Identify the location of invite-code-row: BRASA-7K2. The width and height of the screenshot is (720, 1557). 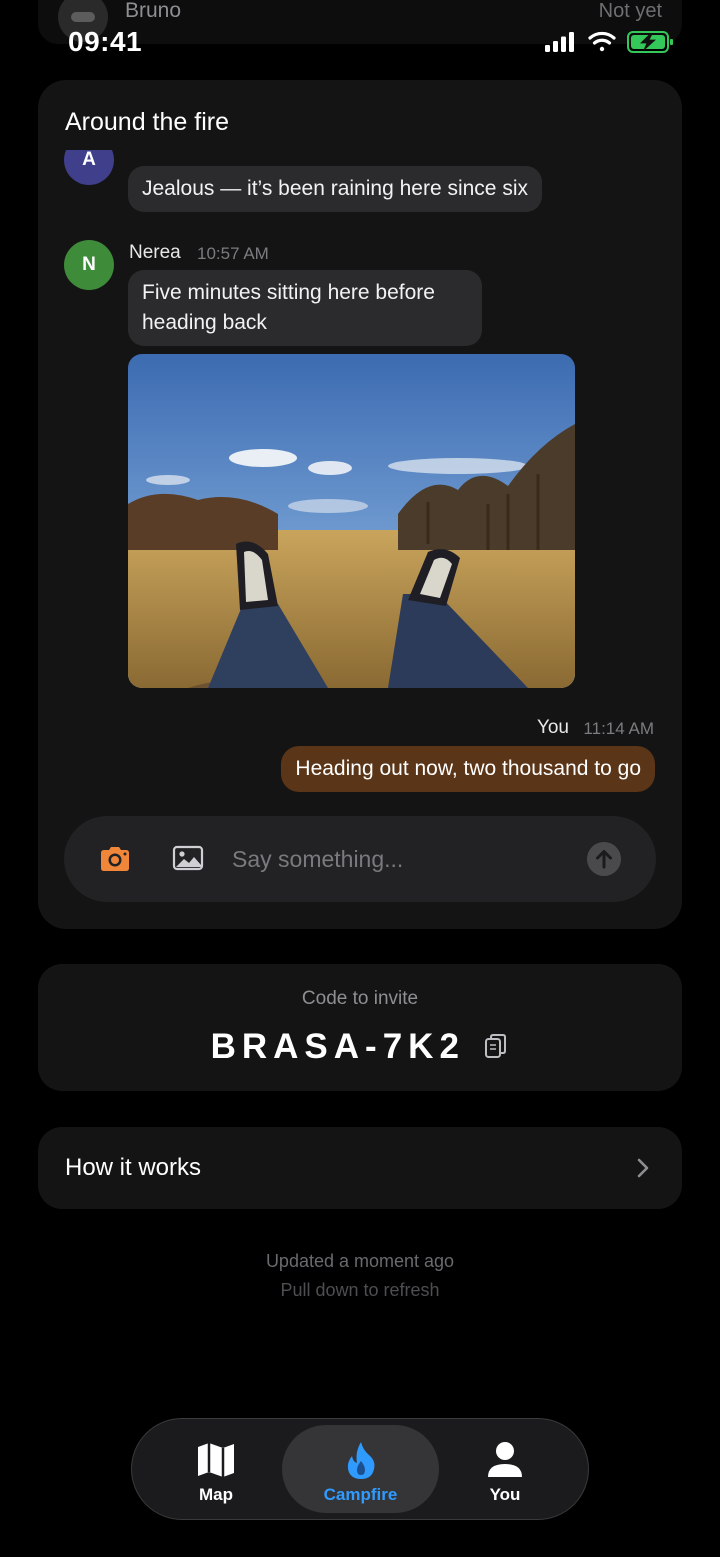
(360, 1047).